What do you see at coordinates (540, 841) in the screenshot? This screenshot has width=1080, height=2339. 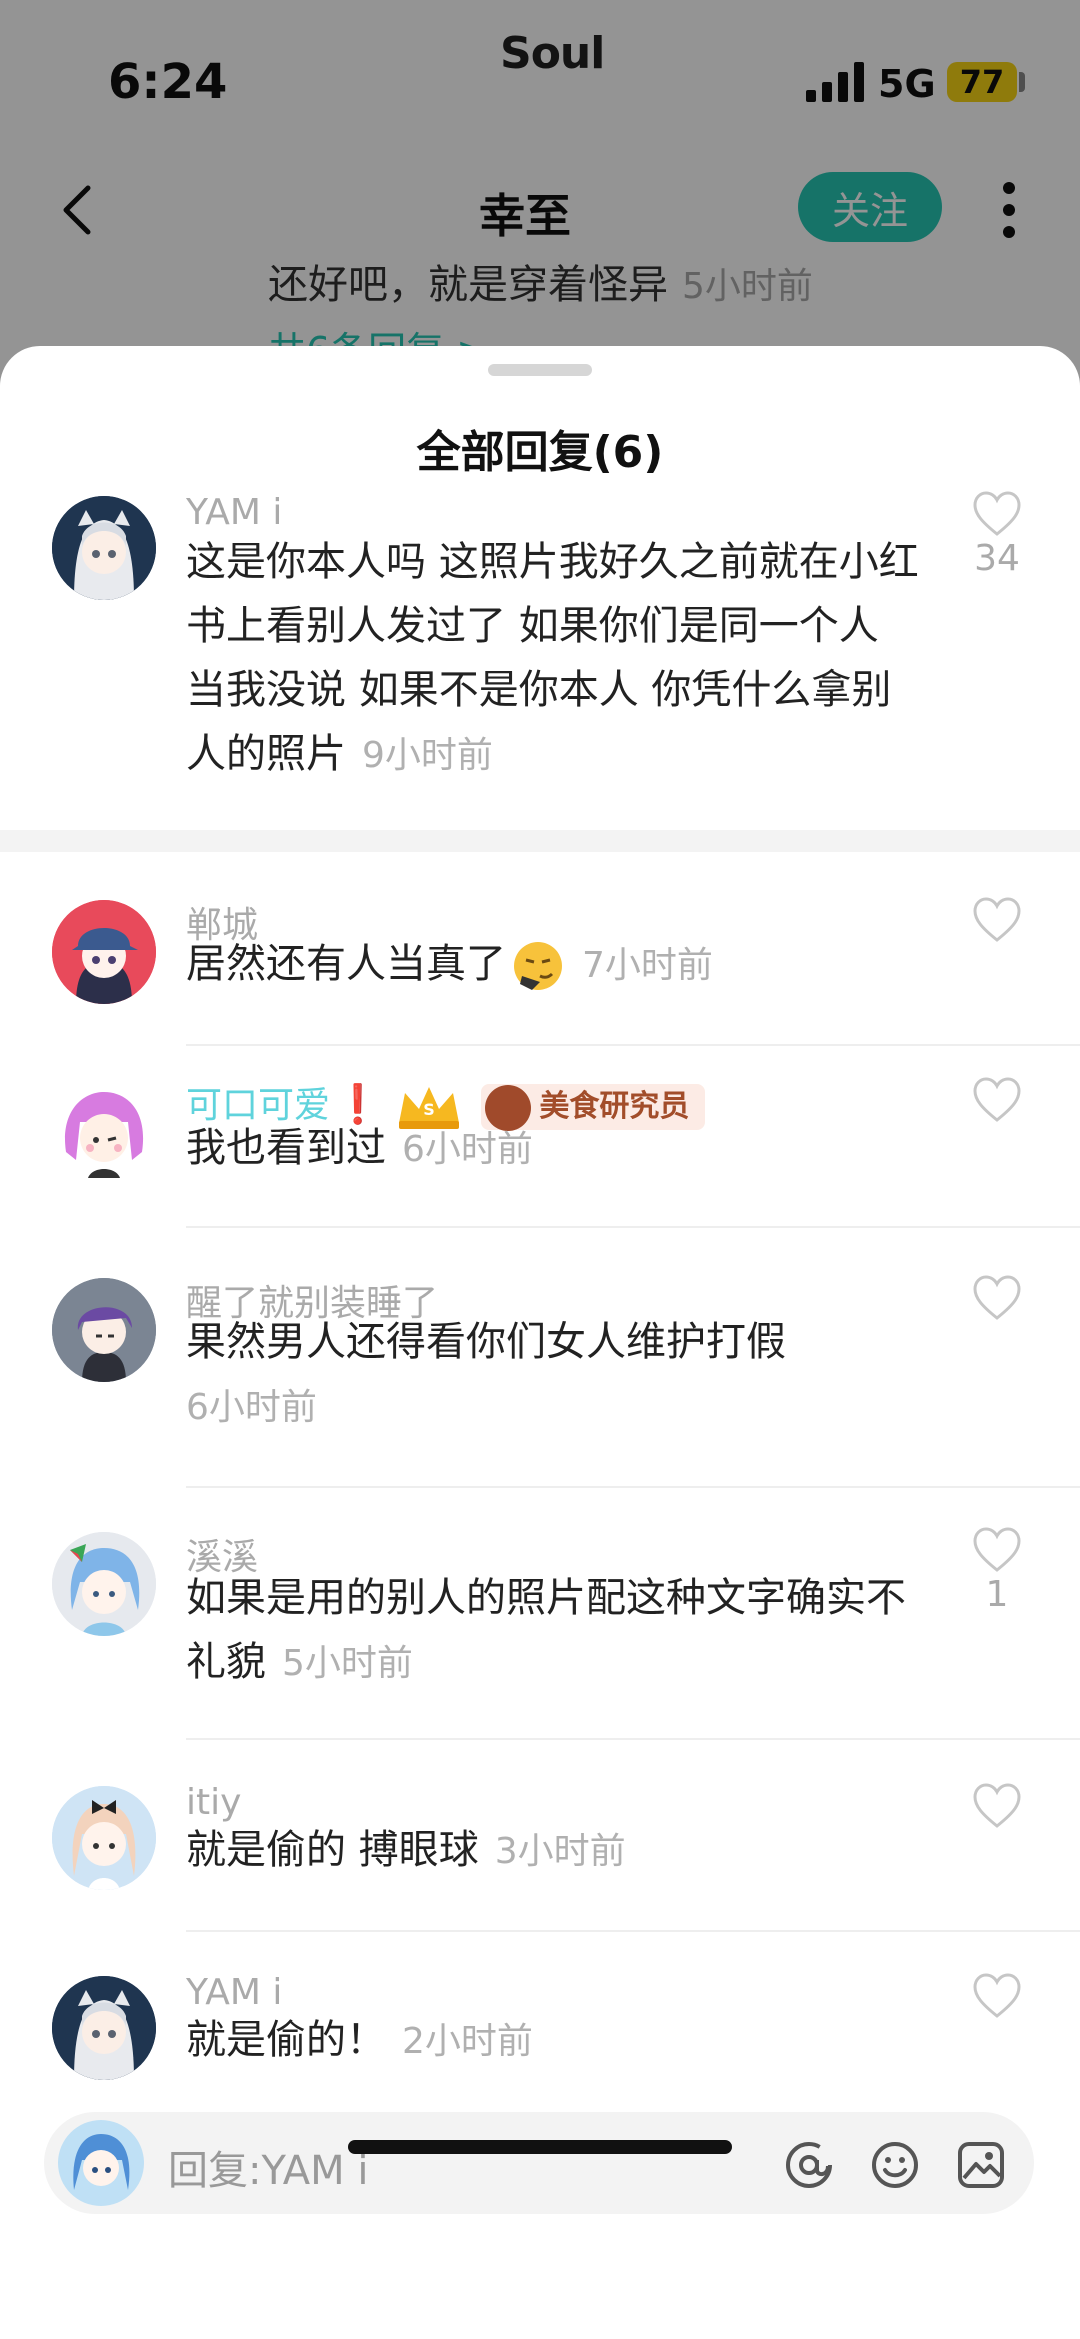 I see `section-separator` at bounding box center [540, 841].